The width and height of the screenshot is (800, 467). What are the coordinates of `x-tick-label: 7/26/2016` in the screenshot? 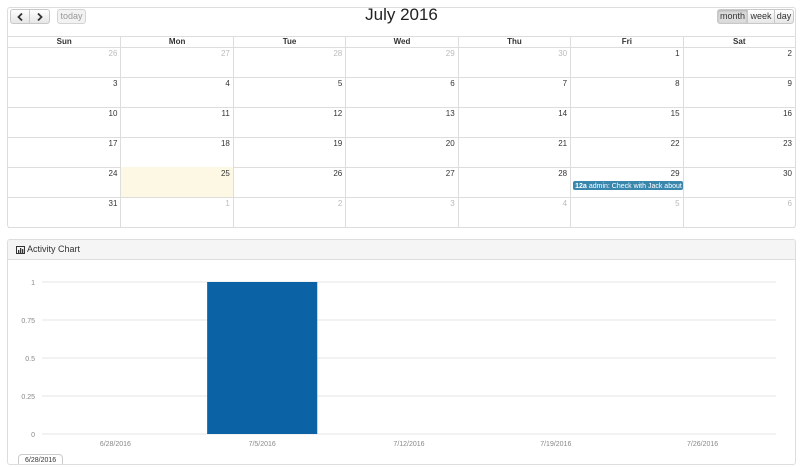 It's located at (702, 444).